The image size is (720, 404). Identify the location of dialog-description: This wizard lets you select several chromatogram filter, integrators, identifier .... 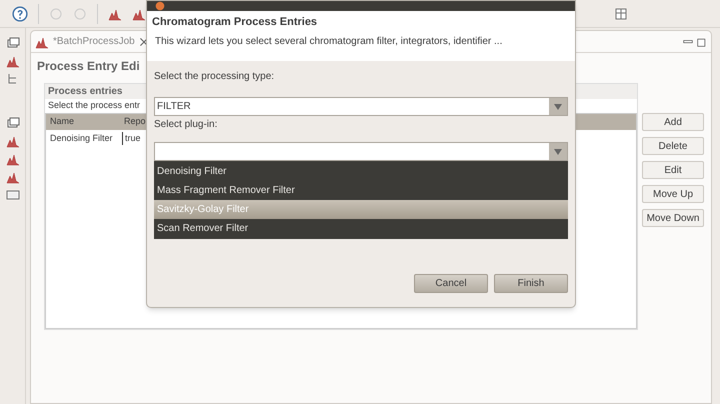
(329, 41).